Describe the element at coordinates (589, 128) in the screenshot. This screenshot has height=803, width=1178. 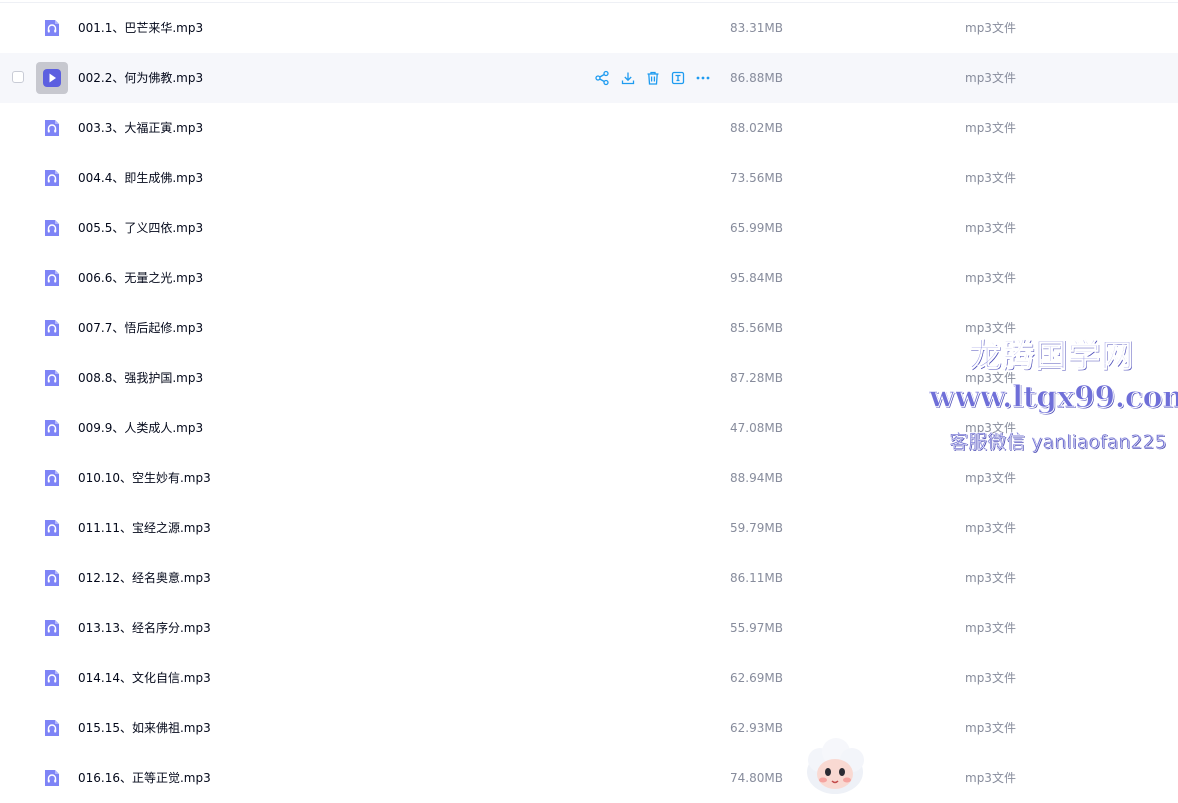
I see `file-row: 003.3、大福正寅.mp3 88.02MB mp3文件` at that location.